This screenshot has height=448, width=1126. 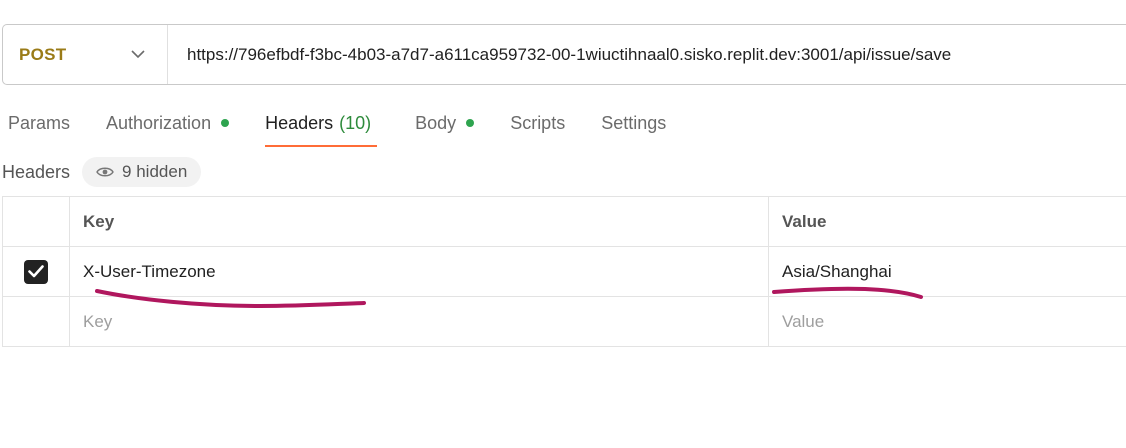 I want to click on tab-scripts: Scripts, so click(x=537, y=125).